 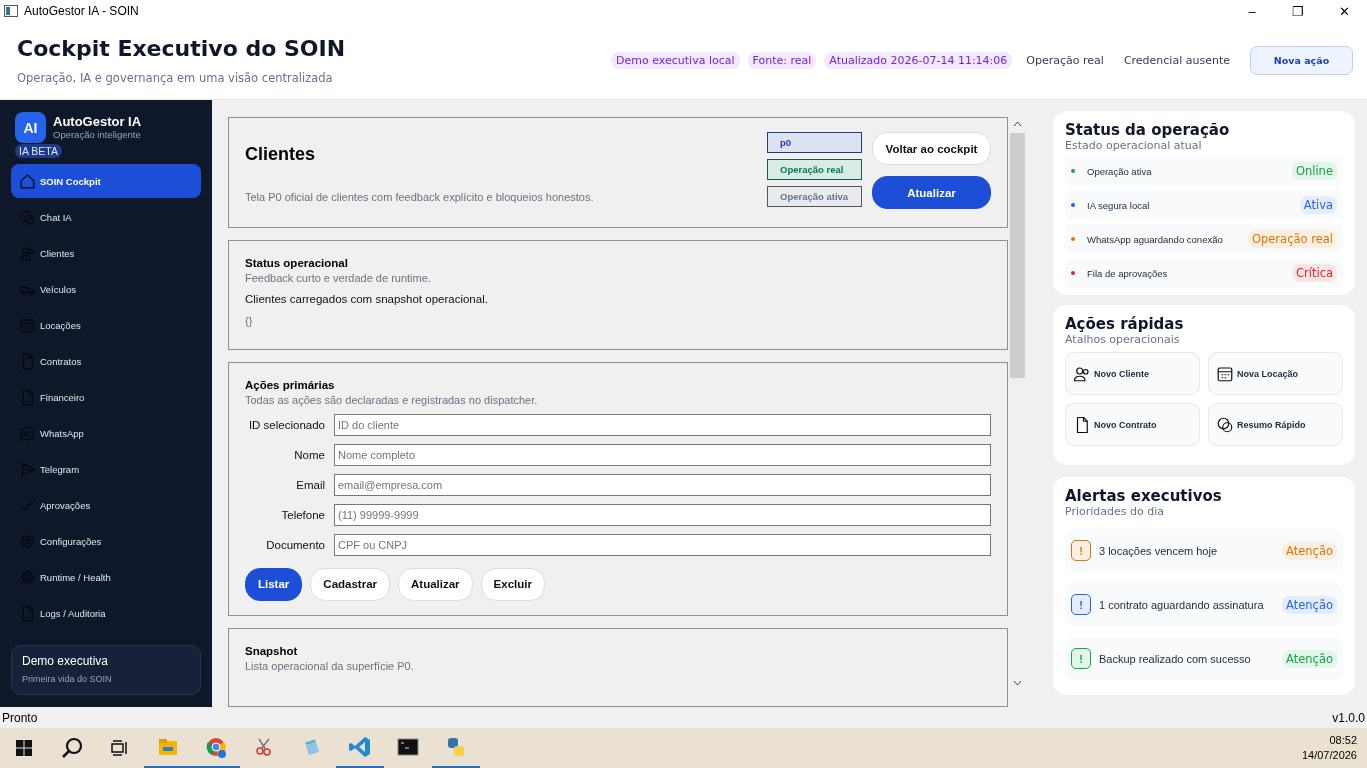 What do you see at coordinates (106, 505) in the screenshot?
I see `sidebar-item: Aprovações` at bounding box center [106, 505].